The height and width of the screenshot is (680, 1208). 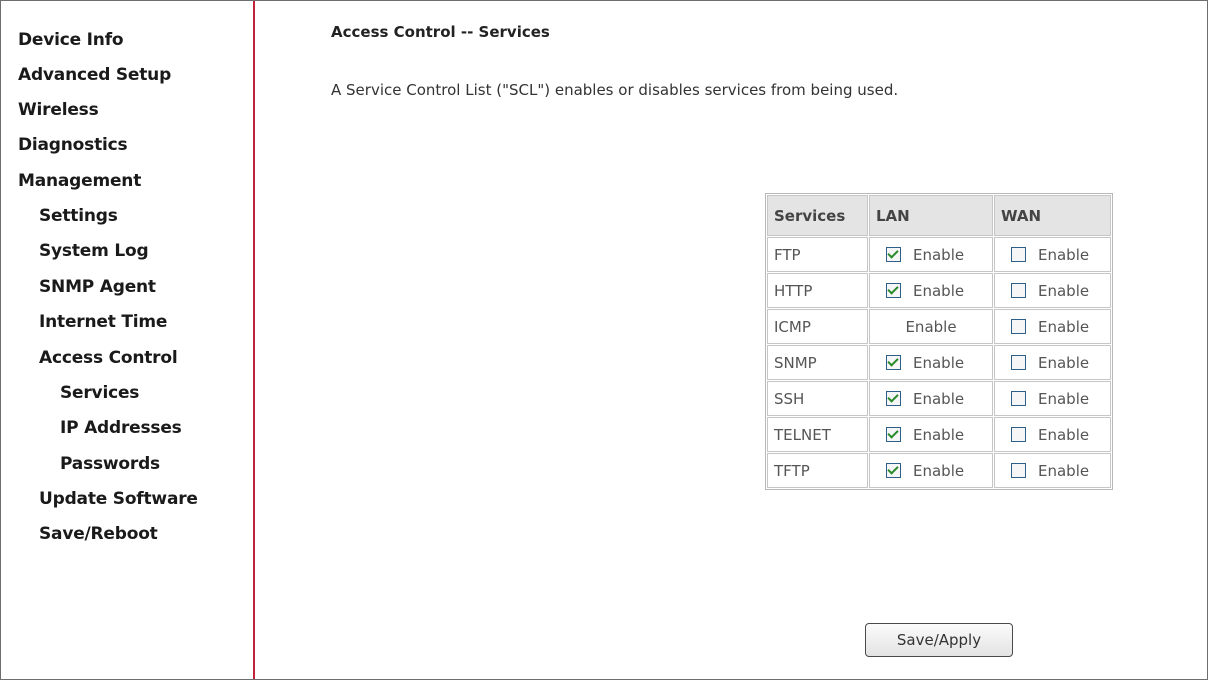 What do you see at coordinates (817, 290) in the screenshot?
I see `service-name-cell: HTTP` at bounding box center [817, 290].